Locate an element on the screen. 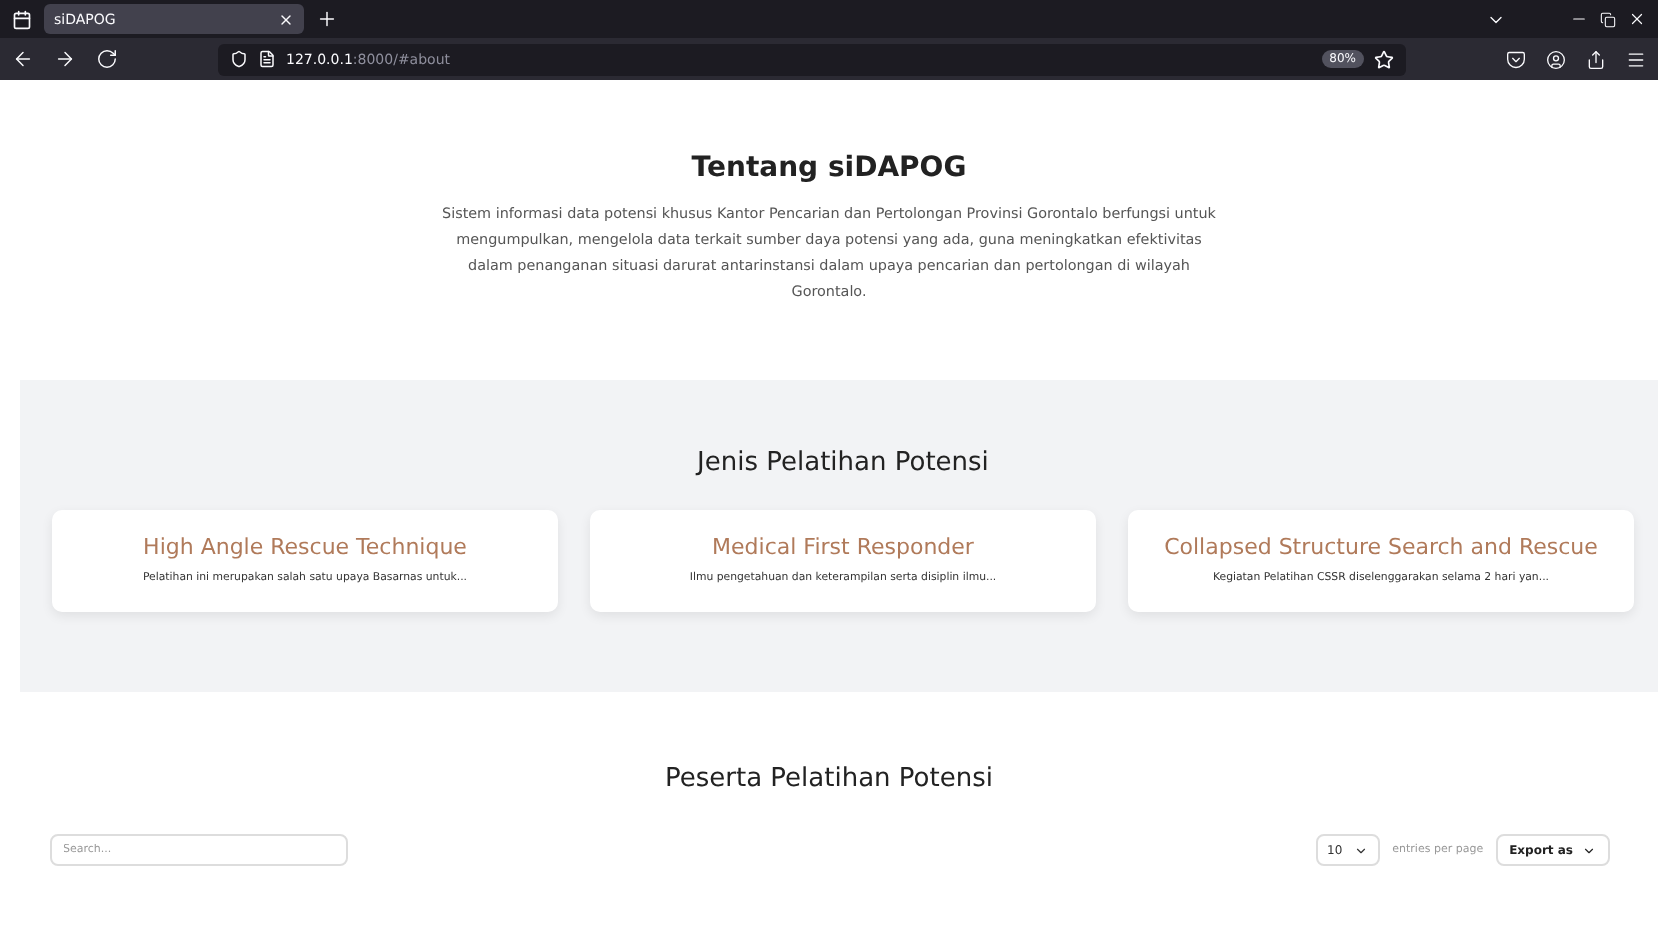 The image size is (1658, 944). card-title: Medical First Responder is located at coordinates (843, 547).